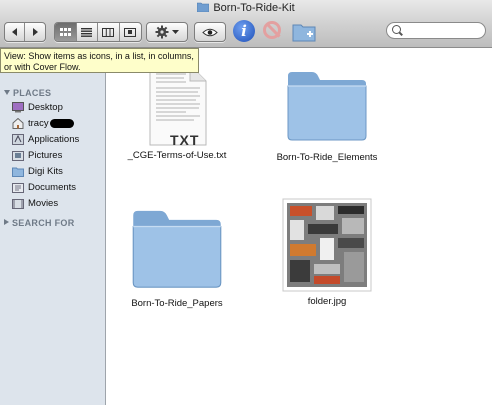 The width and height of the screenshot is (492, 405). I want to click on file-item: folder.jpg, so click(327, 252).